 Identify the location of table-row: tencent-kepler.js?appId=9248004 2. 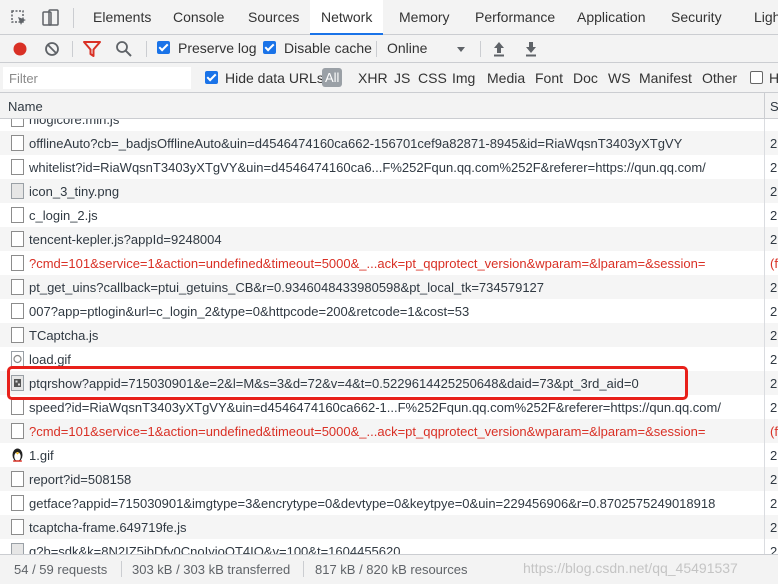
(389, 239).